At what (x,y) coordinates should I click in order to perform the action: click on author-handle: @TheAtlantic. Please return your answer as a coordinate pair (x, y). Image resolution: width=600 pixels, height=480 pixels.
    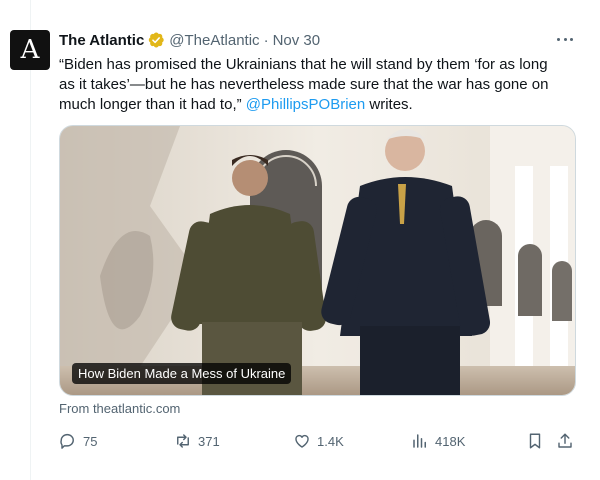
    Looking at the image, I should click on (214, 40).